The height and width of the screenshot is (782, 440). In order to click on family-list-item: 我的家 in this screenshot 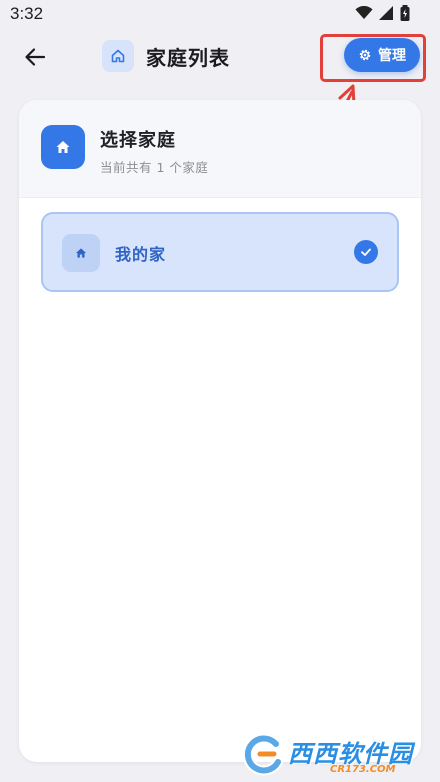, I will do `click(220, 252)`.